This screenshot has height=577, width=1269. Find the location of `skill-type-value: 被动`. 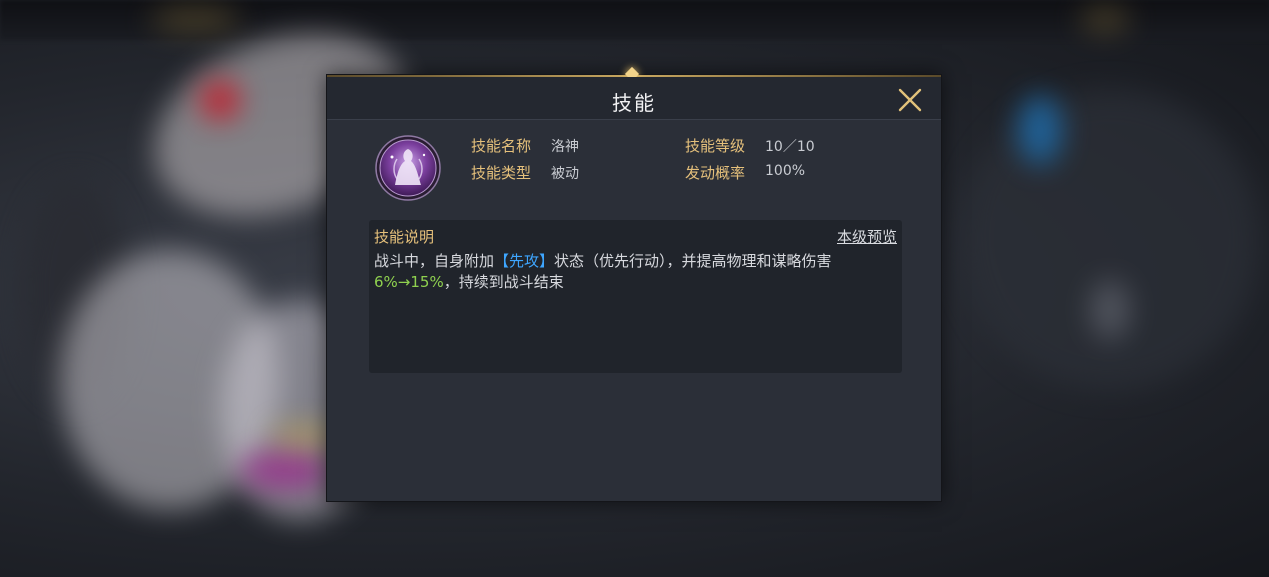

skill-type-value: 被动 is located at coordinates (565, 174).